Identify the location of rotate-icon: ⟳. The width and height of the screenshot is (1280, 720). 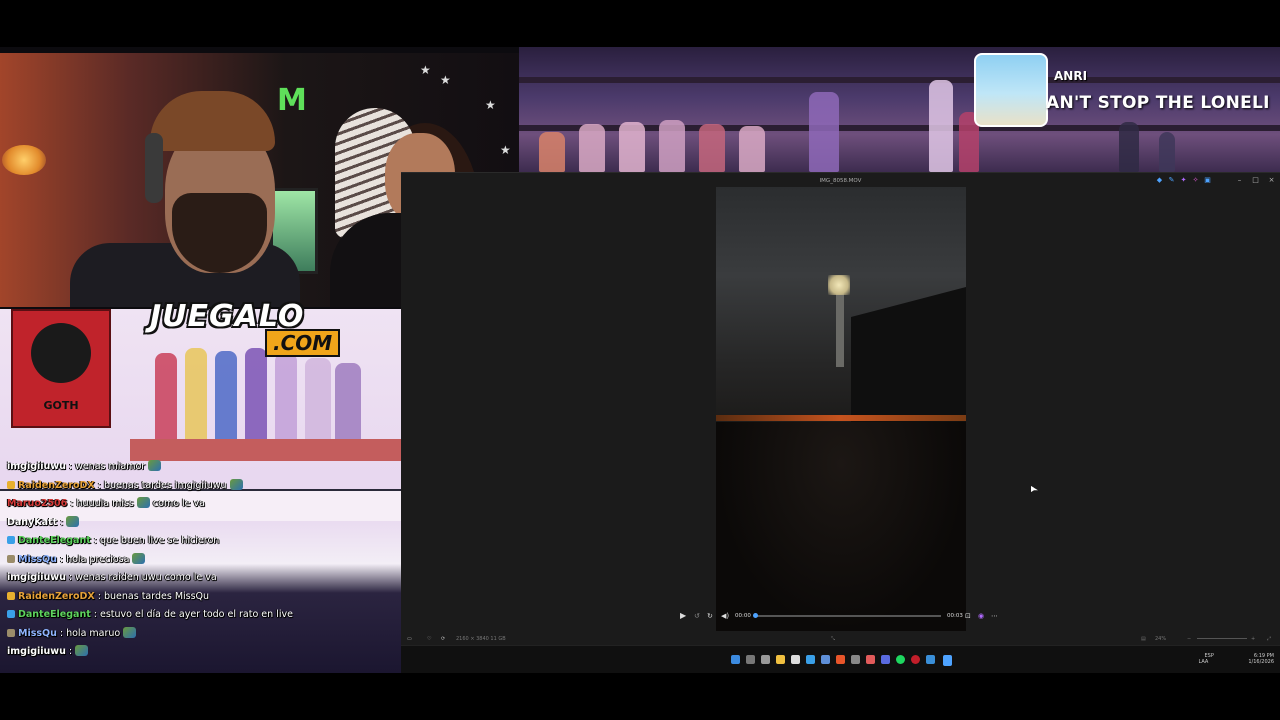
(443, 639).